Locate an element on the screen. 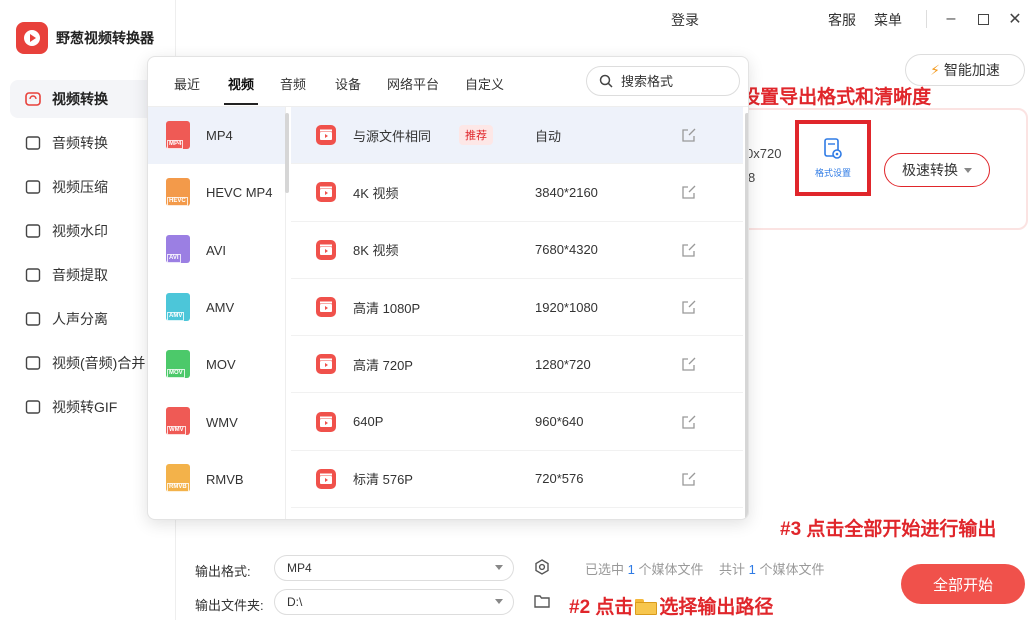 Image resolution: width=1036 pixels, height=620 pixels. search-input is located at coordinates (676, 81).